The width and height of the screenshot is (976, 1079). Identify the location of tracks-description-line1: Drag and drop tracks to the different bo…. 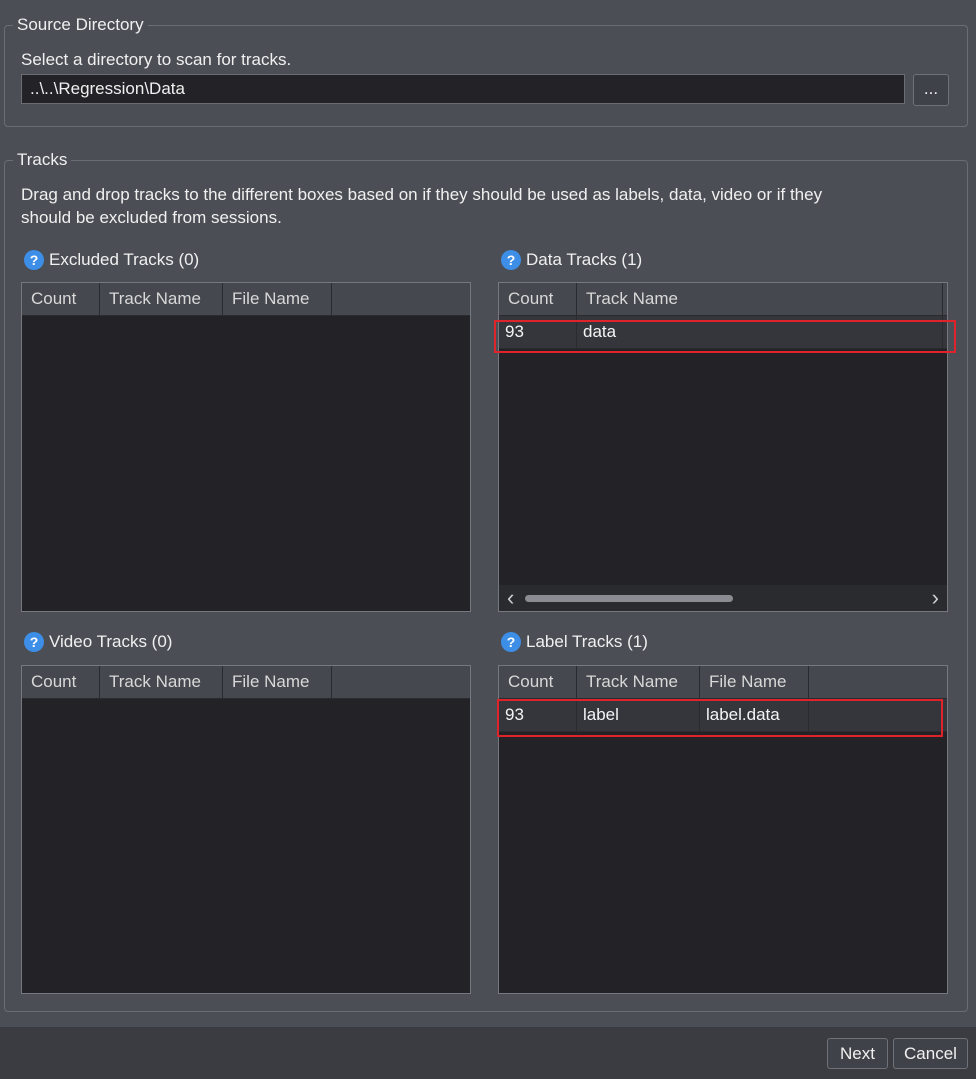
(422, 194).